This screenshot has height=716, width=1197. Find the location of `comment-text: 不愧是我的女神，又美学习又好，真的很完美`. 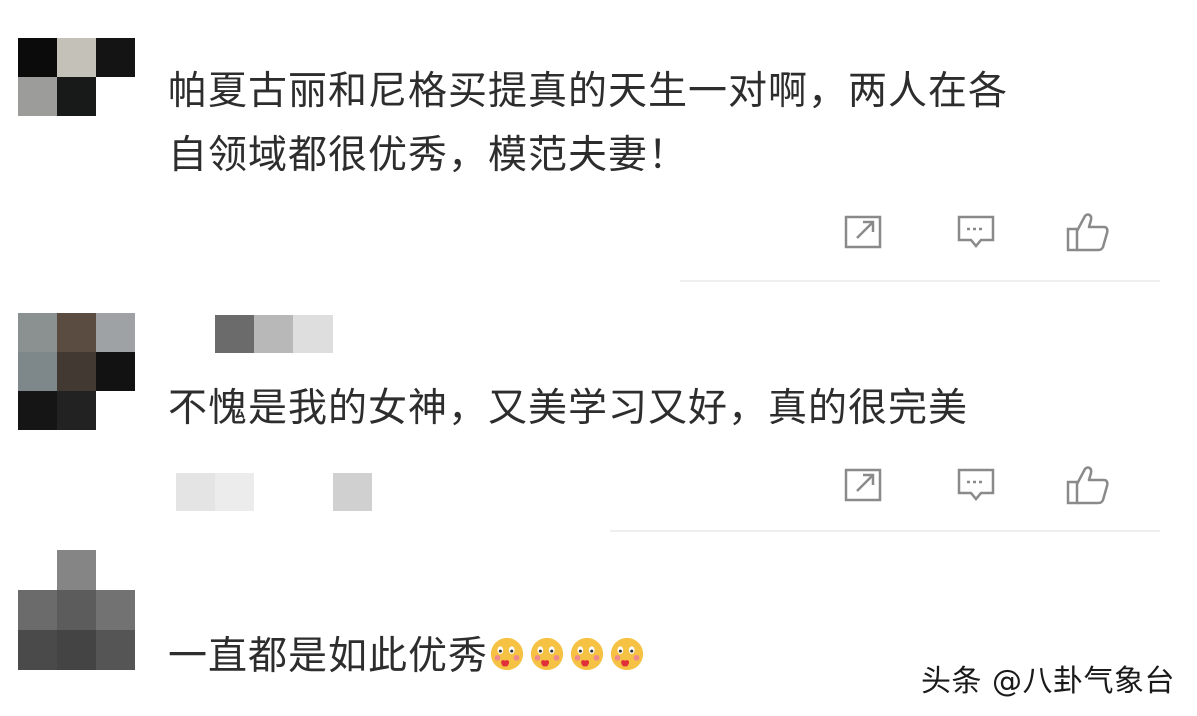

comment-text: 不愧是我的女神，又美学习又好，真的很完美 is located at coordinates (568, 409).